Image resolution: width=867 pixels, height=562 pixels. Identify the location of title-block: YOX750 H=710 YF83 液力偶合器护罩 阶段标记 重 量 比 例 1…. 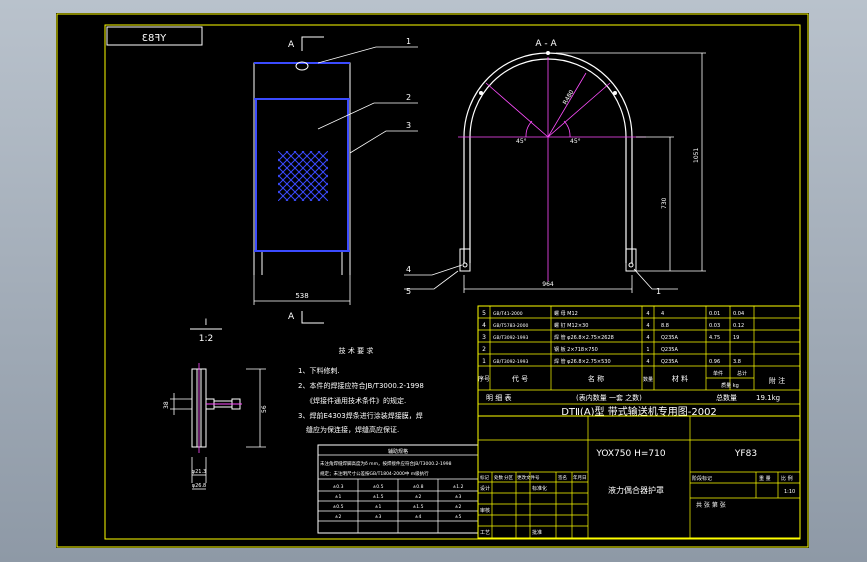
(639, 477).